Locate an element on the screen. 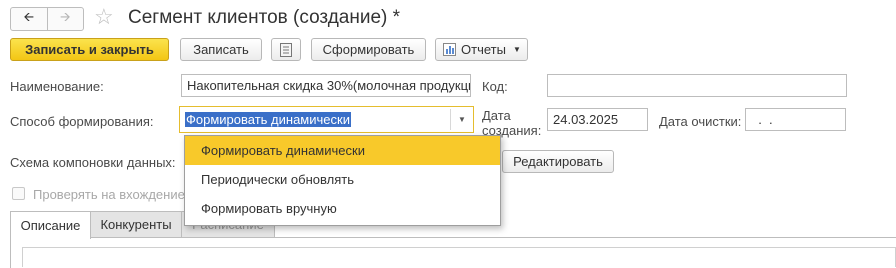 The image size is (896, 268). page-title: Сегмент клиентов (создание) * is located at coordinates (264, 17).